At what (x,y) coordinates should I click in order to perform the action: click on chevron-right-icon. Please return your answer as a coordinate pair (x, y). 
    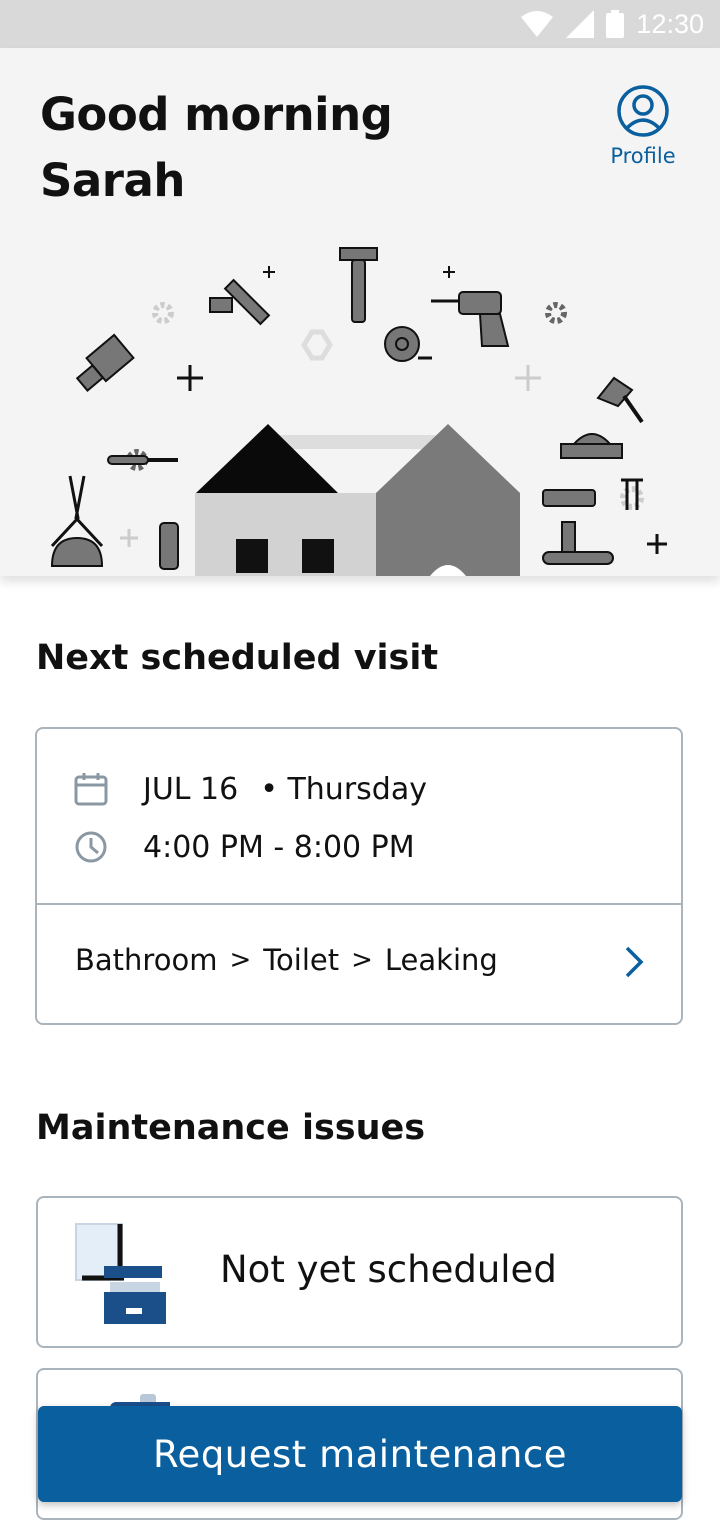
    Looking at the image, I should click on (634, 962).